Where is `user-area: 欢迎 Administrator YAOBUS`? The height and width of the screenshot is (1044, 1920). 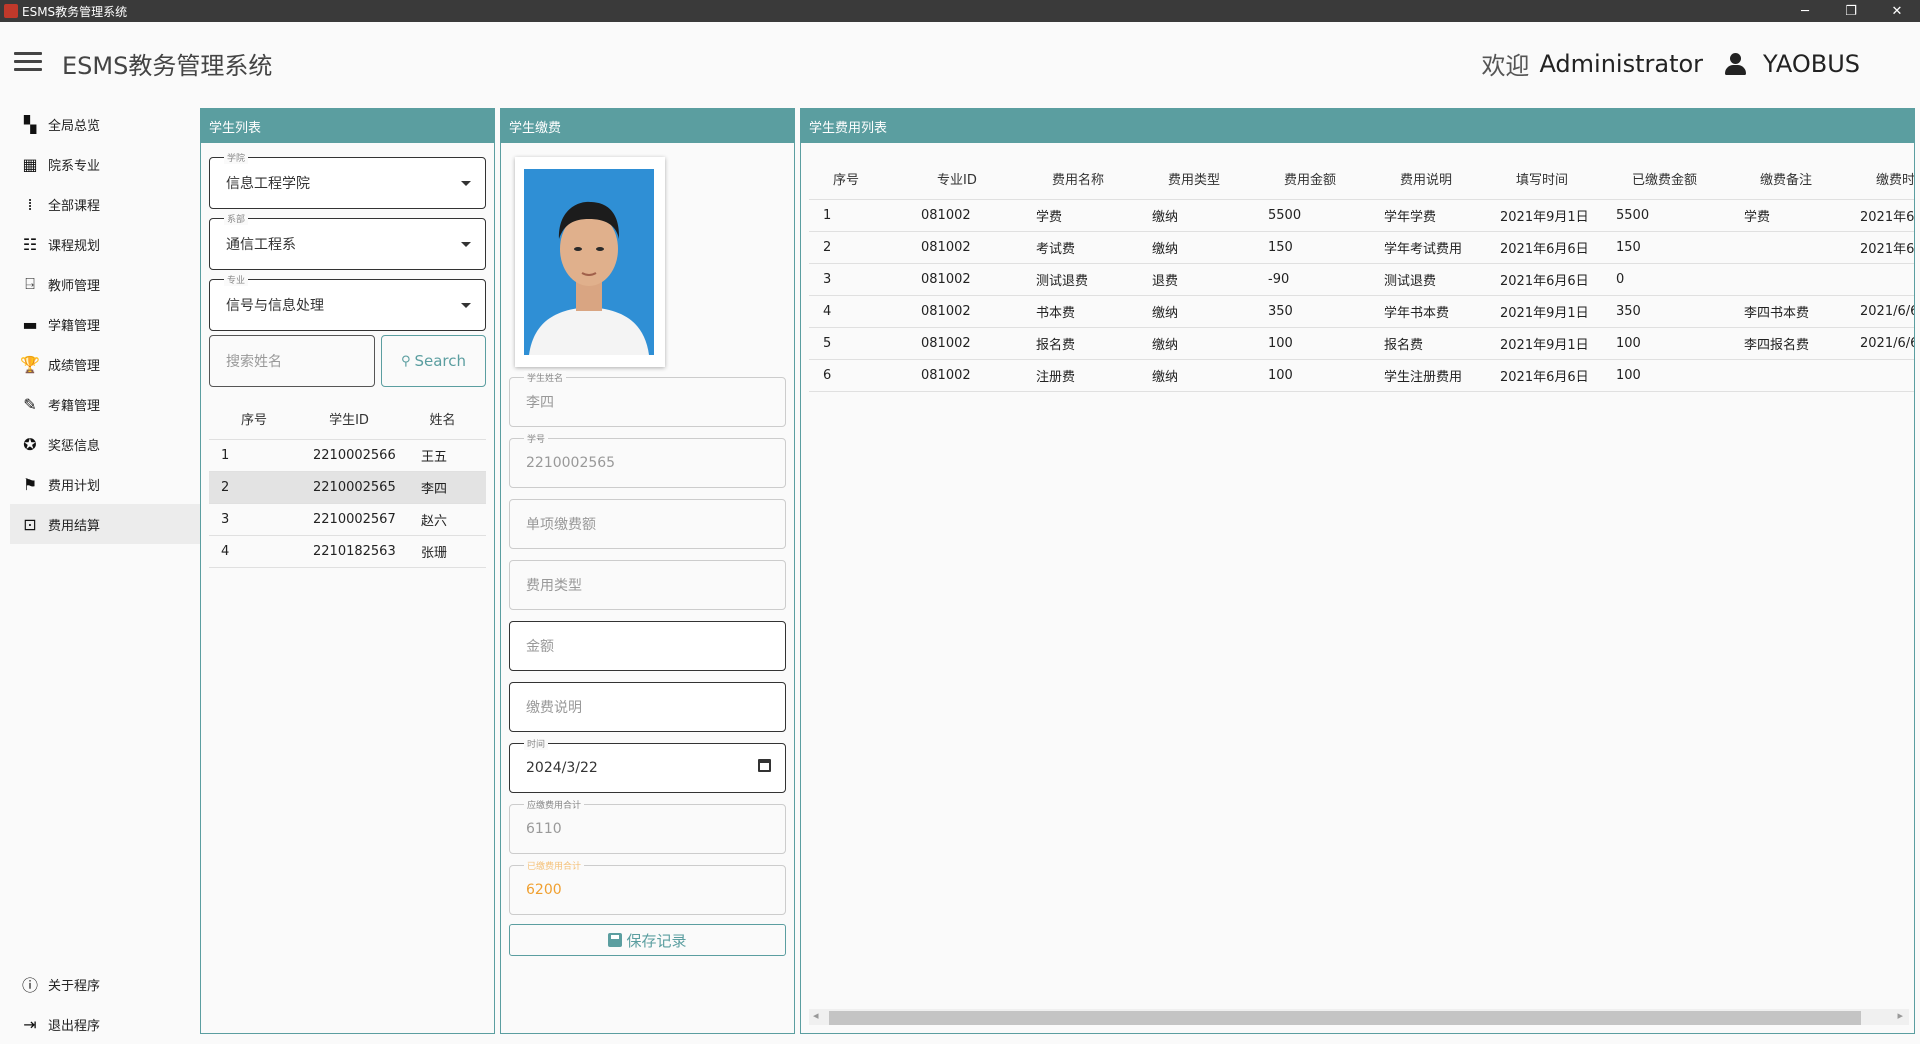
user-area: 欢迎 Administrator YAOBUS is located at coordinates (1670, 63).